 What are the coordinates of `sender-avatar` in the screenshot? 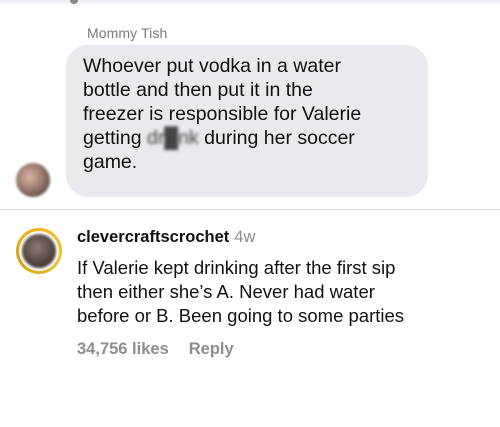 It's located at (33, 180).